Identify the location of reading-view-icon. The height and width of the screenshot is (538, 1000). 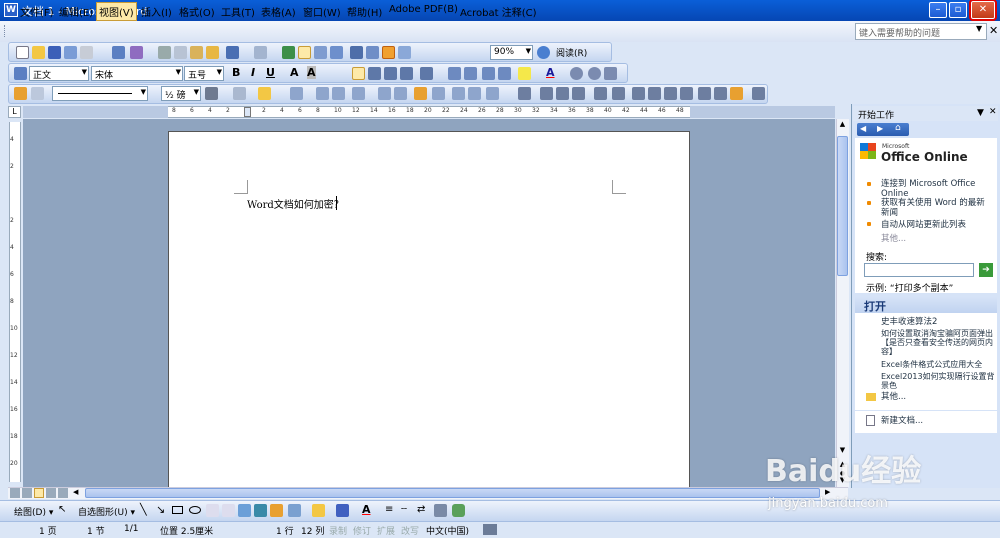
(63, 493).